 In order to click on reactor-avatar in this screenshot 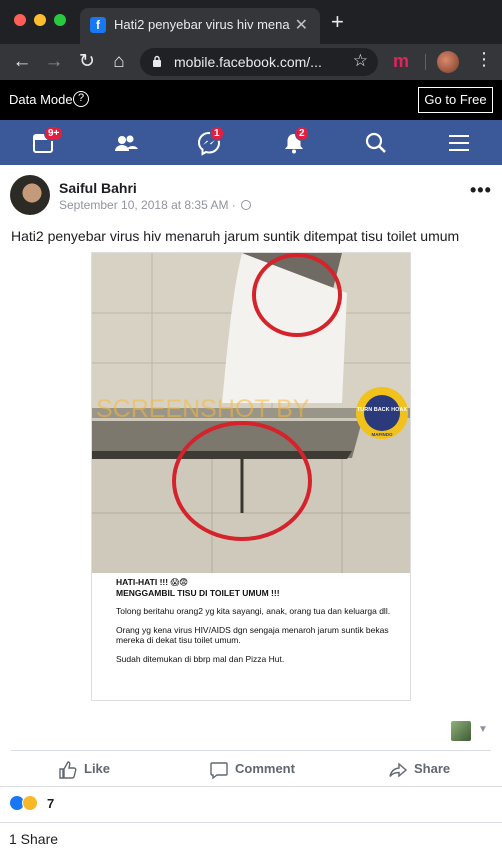, I will do `click(461, 731)`.